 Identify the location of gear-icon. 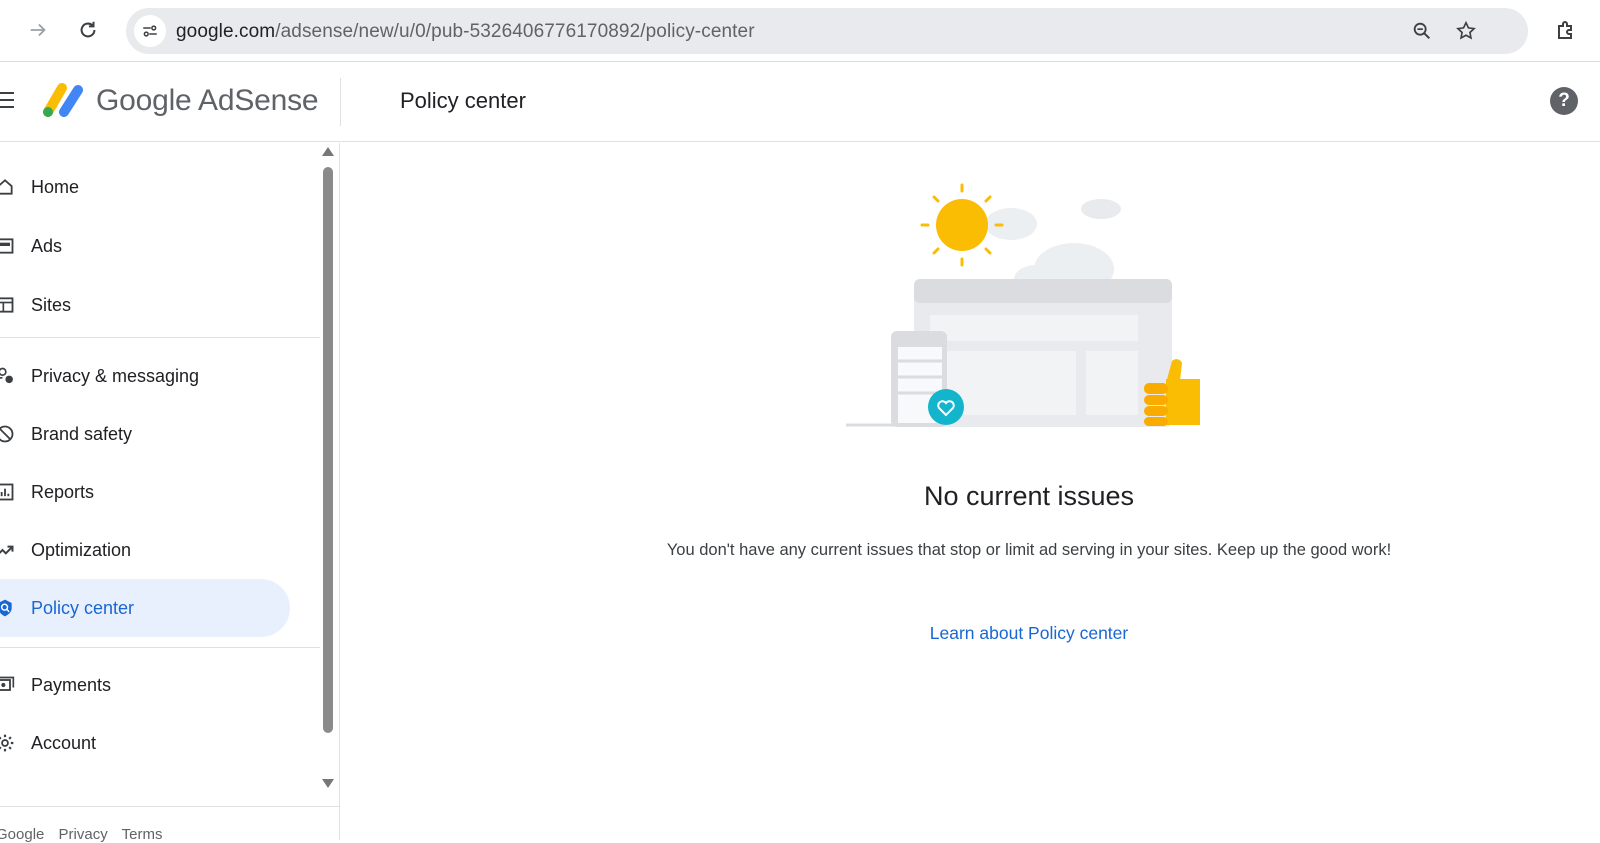
(8, 743).